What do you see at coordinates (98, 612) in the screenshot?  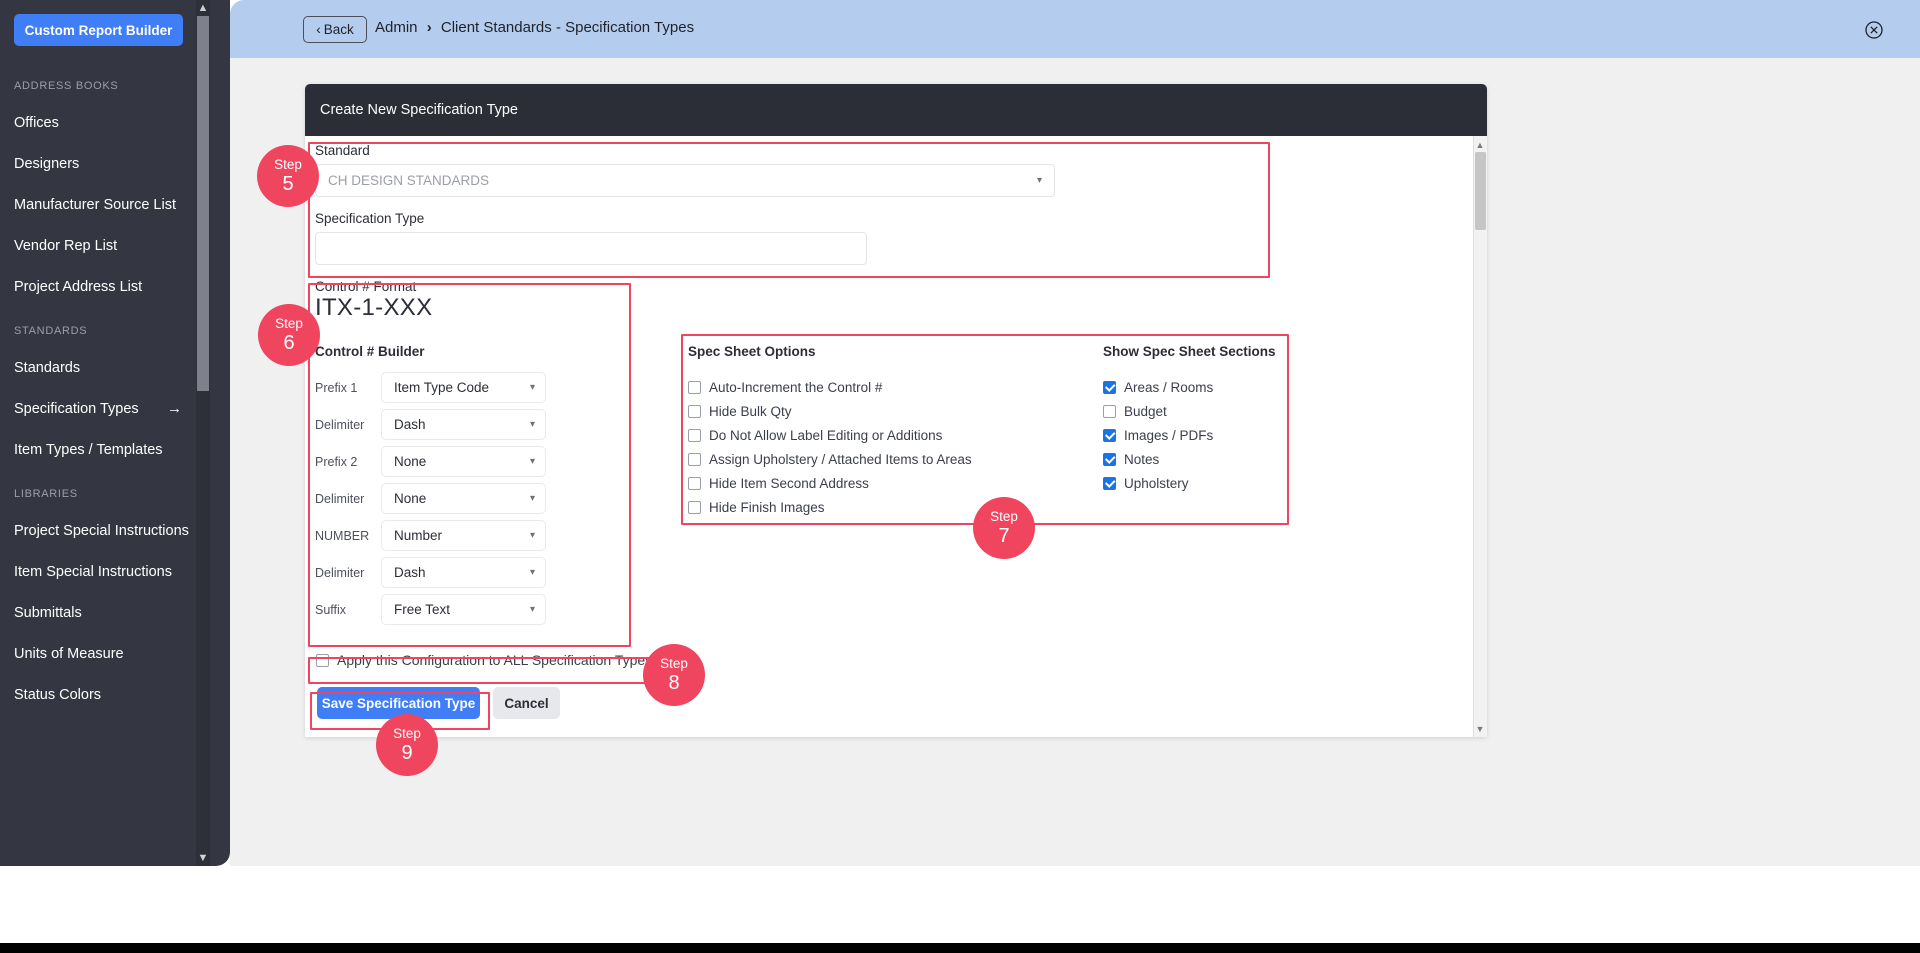 I see `sidebar-item-submittals: Submittals` at bounding box center [98, 612].